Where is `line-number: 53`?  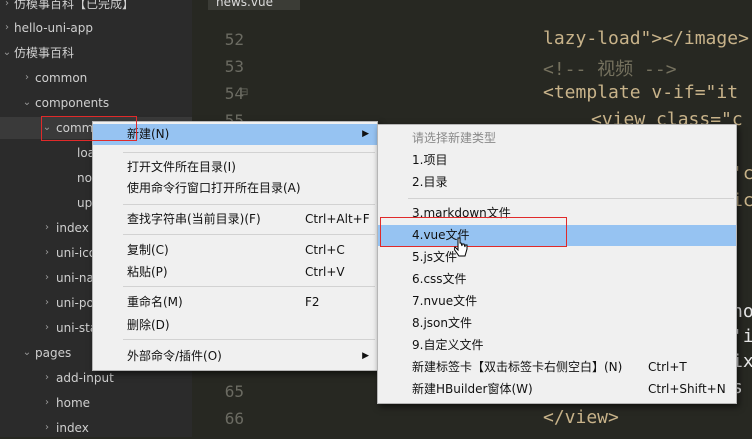 line-number: 53 is located at coordinates (234, 66).